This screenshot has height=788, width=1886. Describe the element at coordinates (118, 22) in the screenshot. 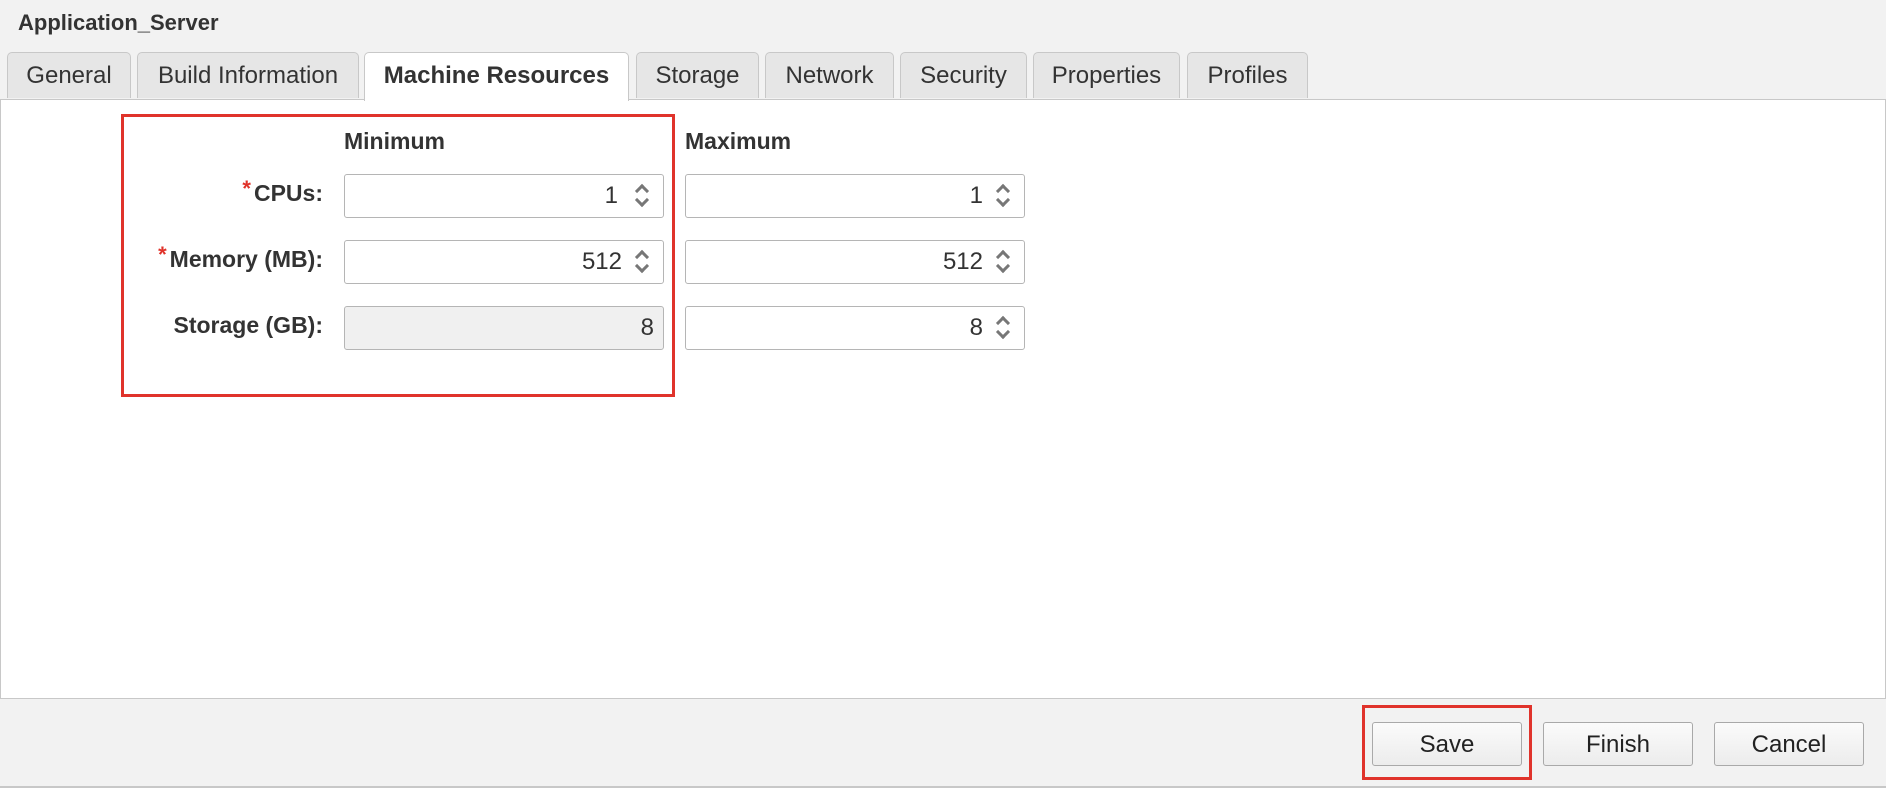

I see `dialog-title: Application_Server` at that location.